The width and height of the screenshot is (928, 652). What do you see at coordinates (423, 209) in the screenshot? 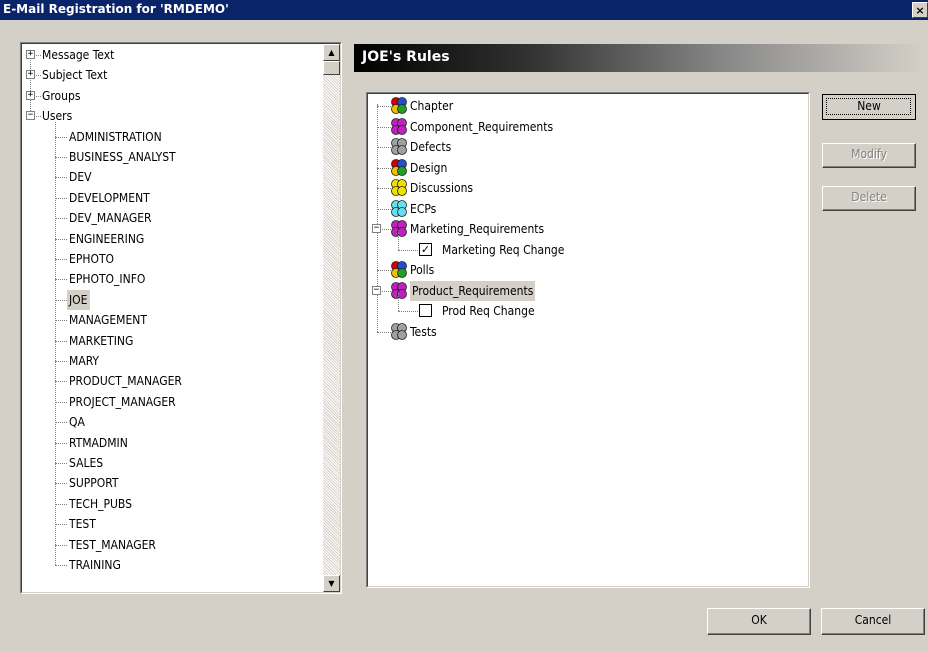
I see `rule-item: ECPs` at bounding box center [423, 209].